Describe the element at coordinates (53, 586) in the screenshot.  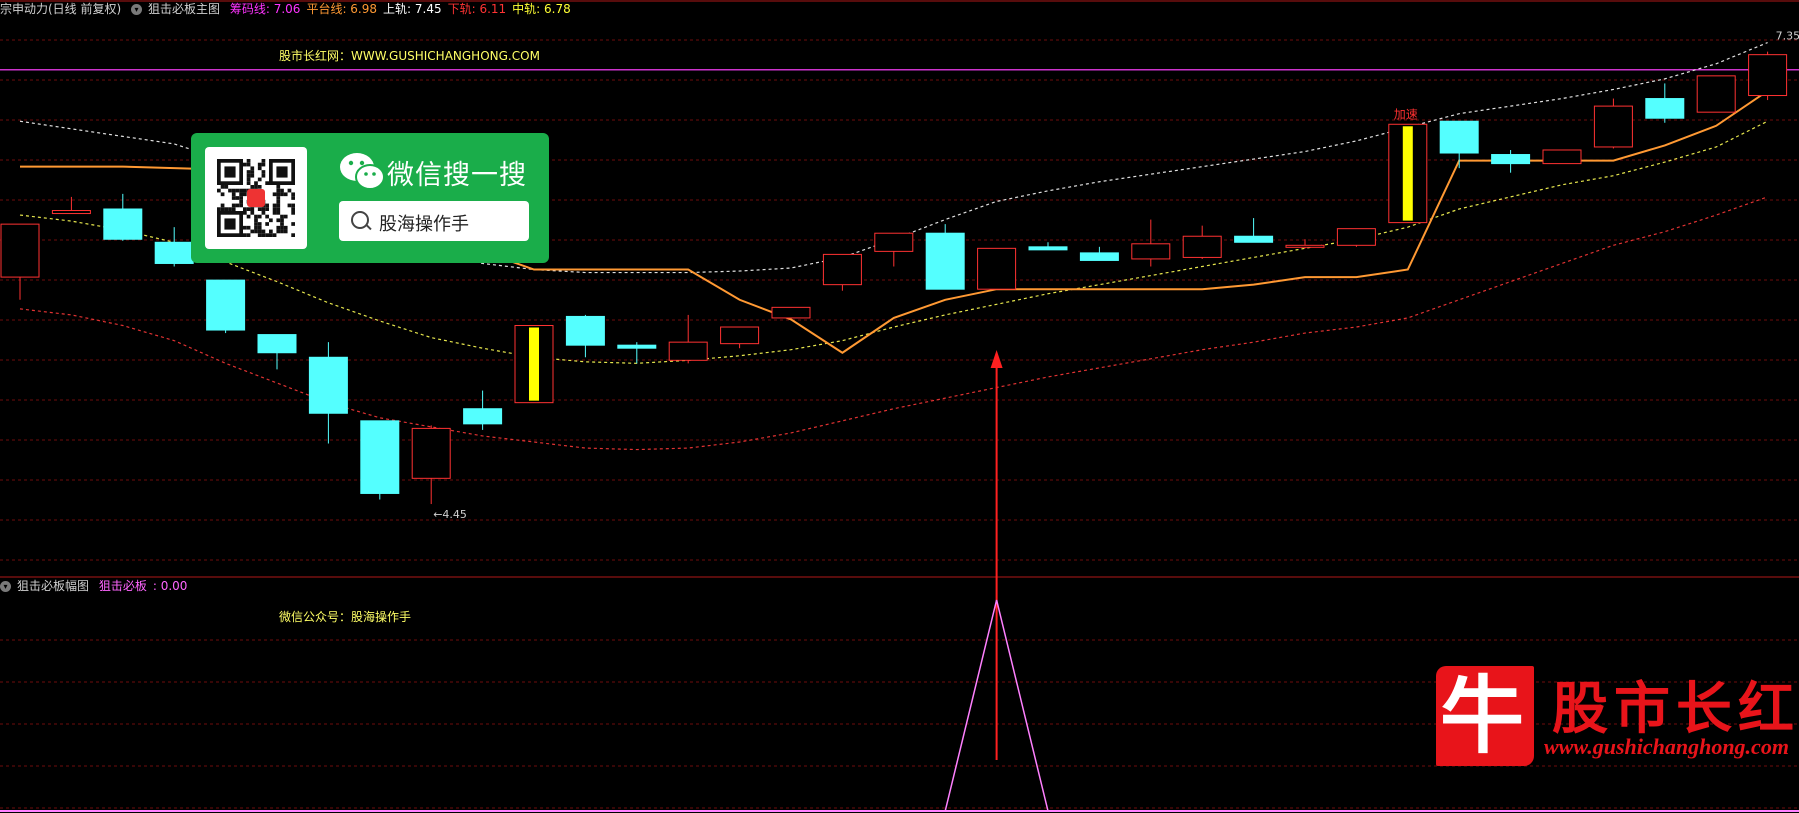
I see `sub-indicator-name: 狙击必板幅图` at that location.